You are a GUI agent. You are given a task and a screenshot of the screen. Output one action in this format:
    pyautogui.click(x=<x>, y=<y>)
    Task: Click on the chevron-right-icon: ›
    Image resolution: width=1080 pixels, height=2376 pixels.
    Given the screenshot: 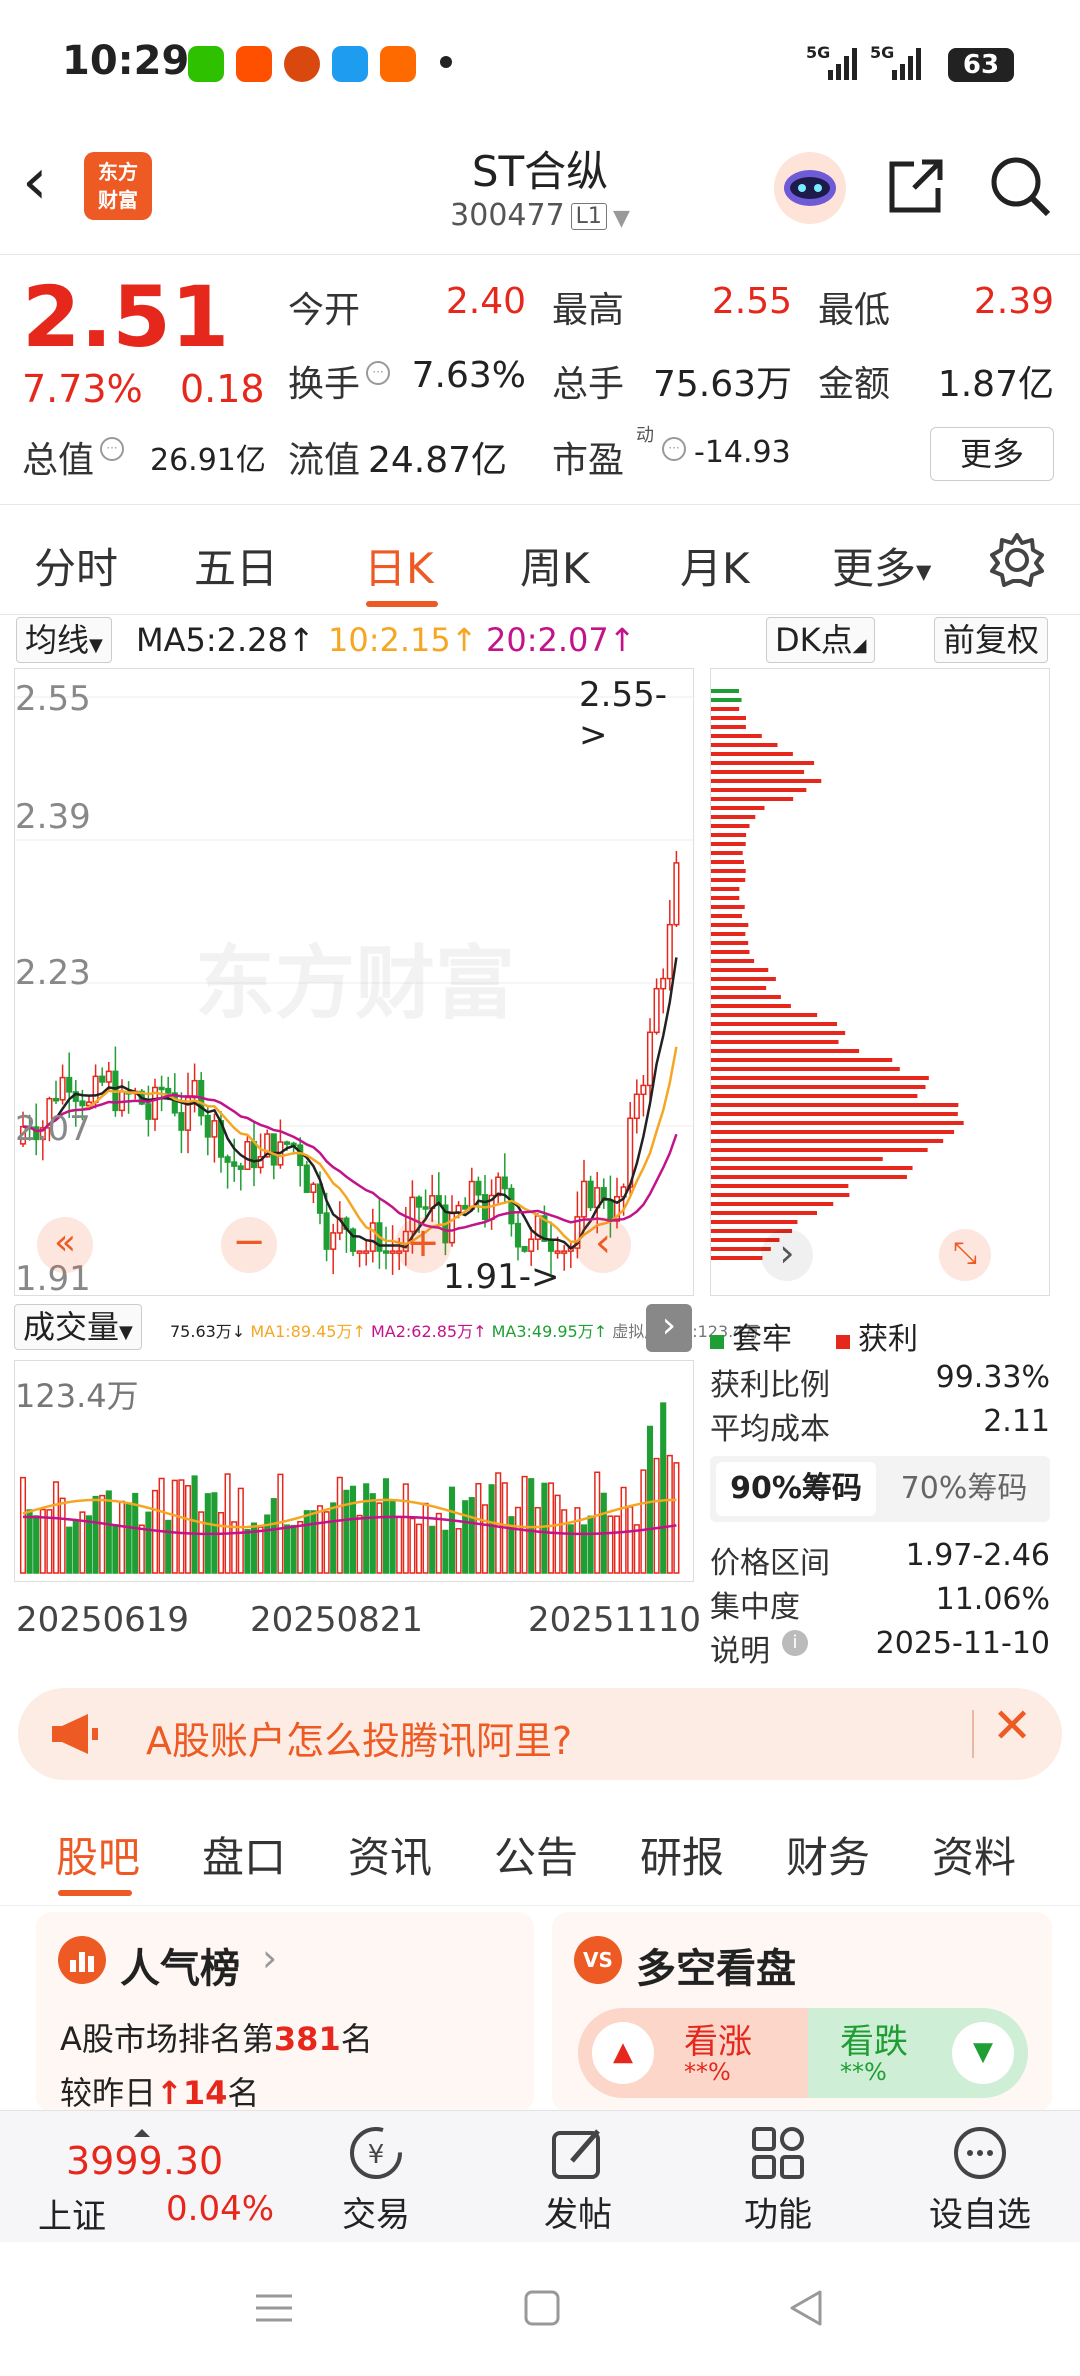 What is the action you would take?
    pyautogui.click(x=787, y=1255)
    